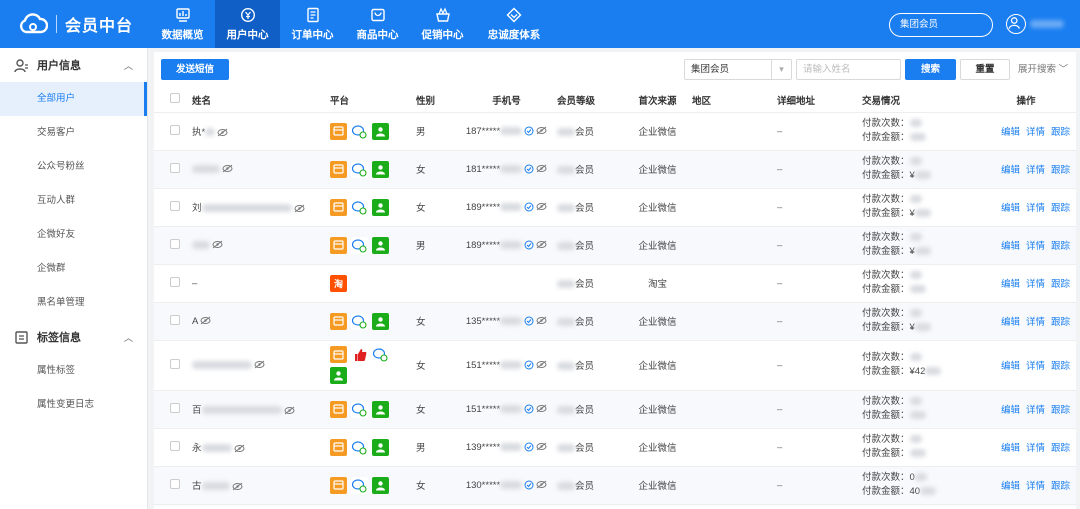 This screenshot has height=509, width=1080. I want to click on name-search-input, so click(848, 69).